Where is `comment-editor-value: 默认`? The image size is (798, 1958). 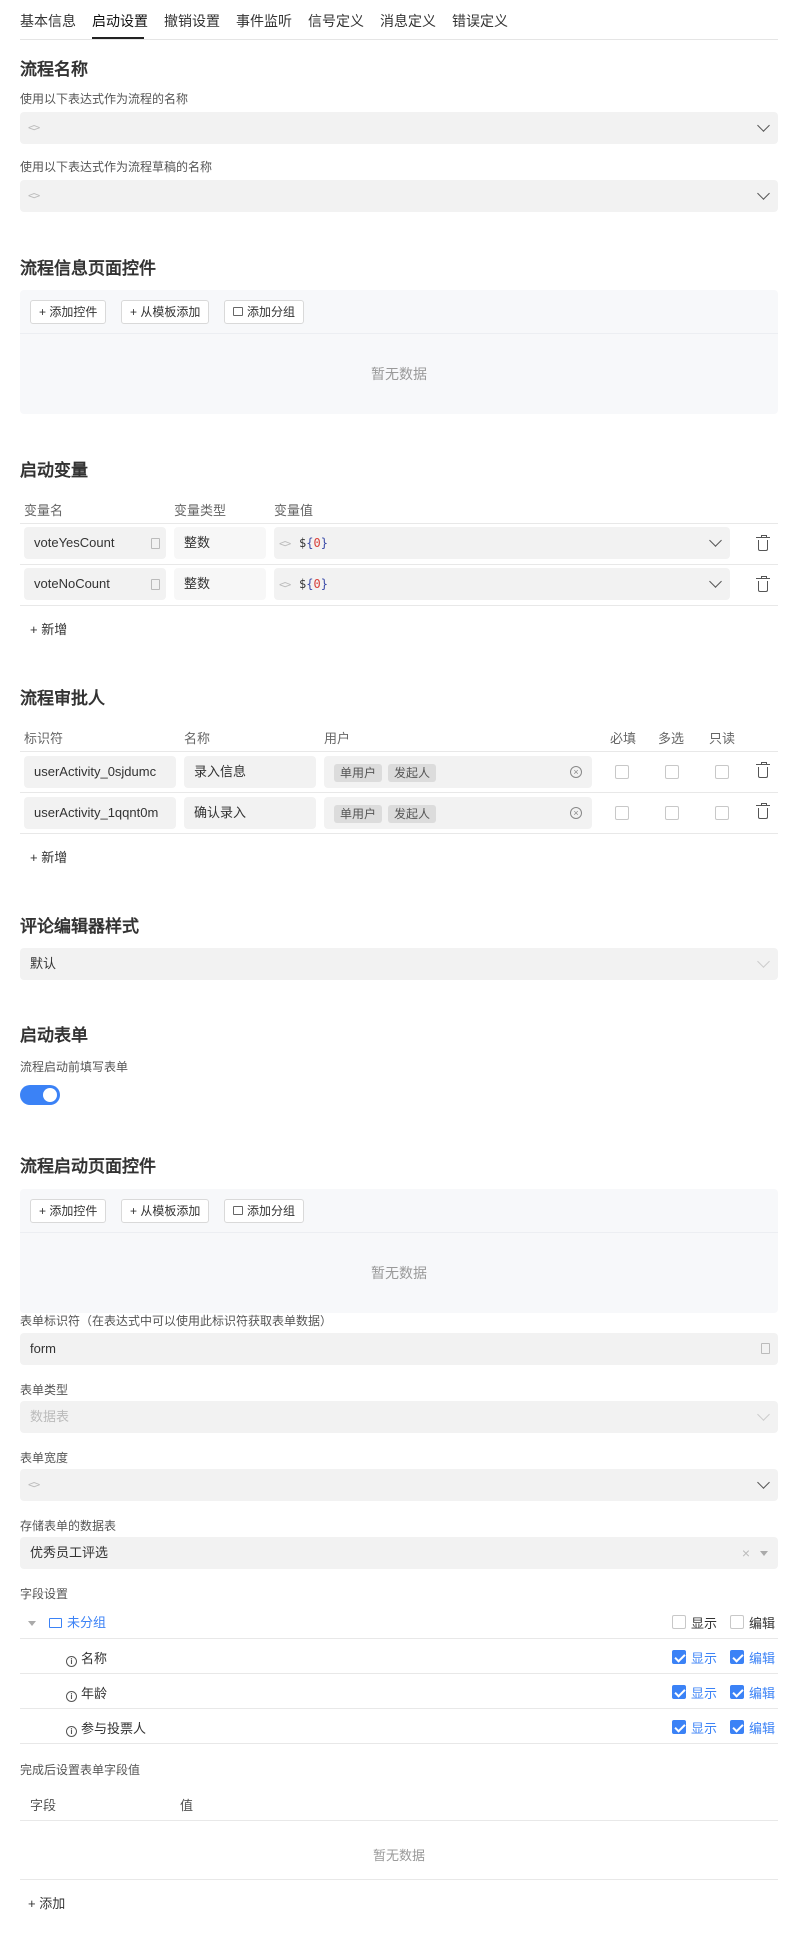 comment-editor-value: 默认 is located at coordinates (43, 963).